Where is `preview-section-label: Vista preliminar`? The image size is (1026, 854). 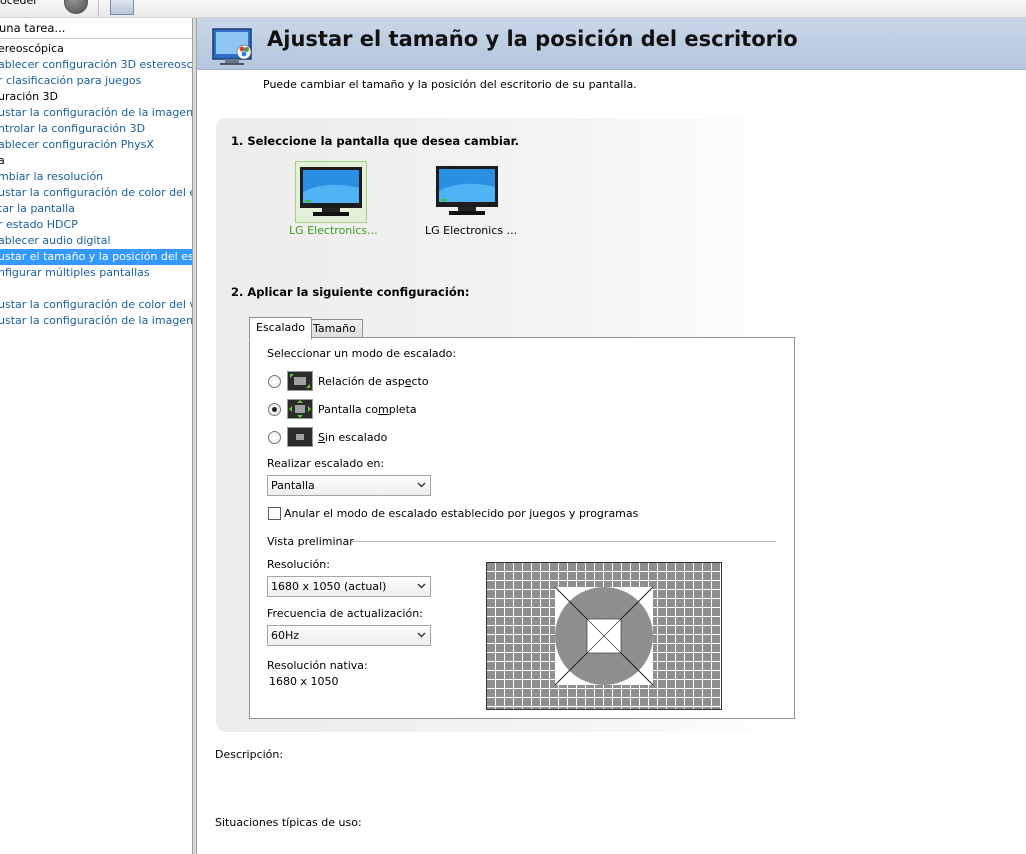 preview-section-label: Vista preliminar is located at coordinates (310, 541).